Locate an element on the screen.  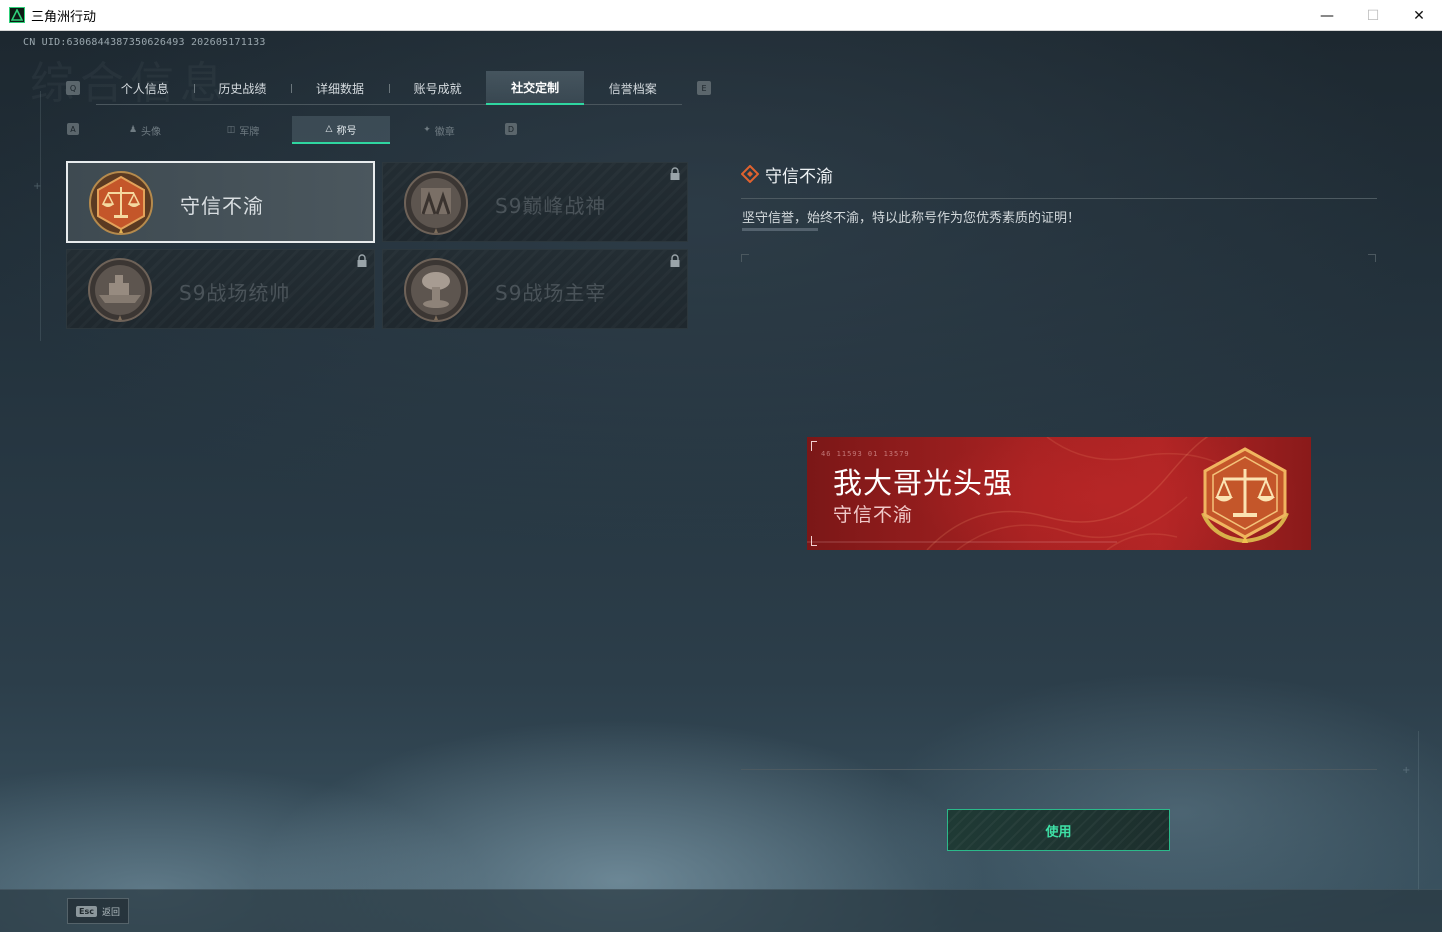
title-card-s9-dominator: S9战场主宰 is located at coordinates (535, 289).